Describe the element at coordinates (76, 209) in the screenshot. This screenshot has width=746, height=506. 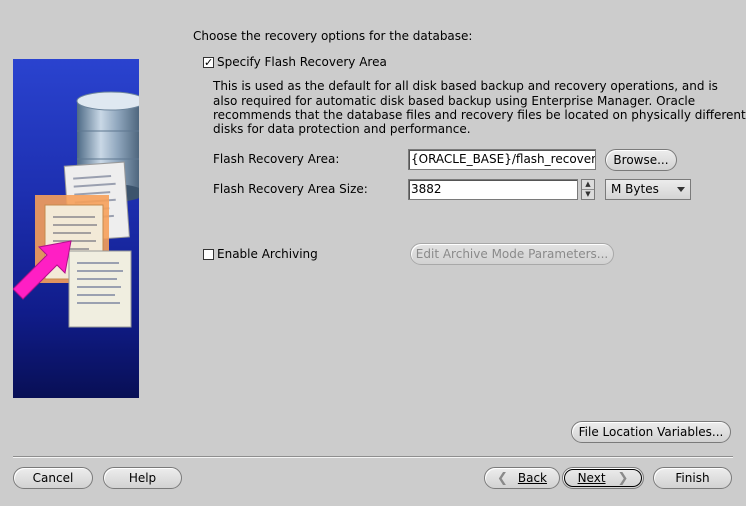
I see `database-documents-illustration` at that location.